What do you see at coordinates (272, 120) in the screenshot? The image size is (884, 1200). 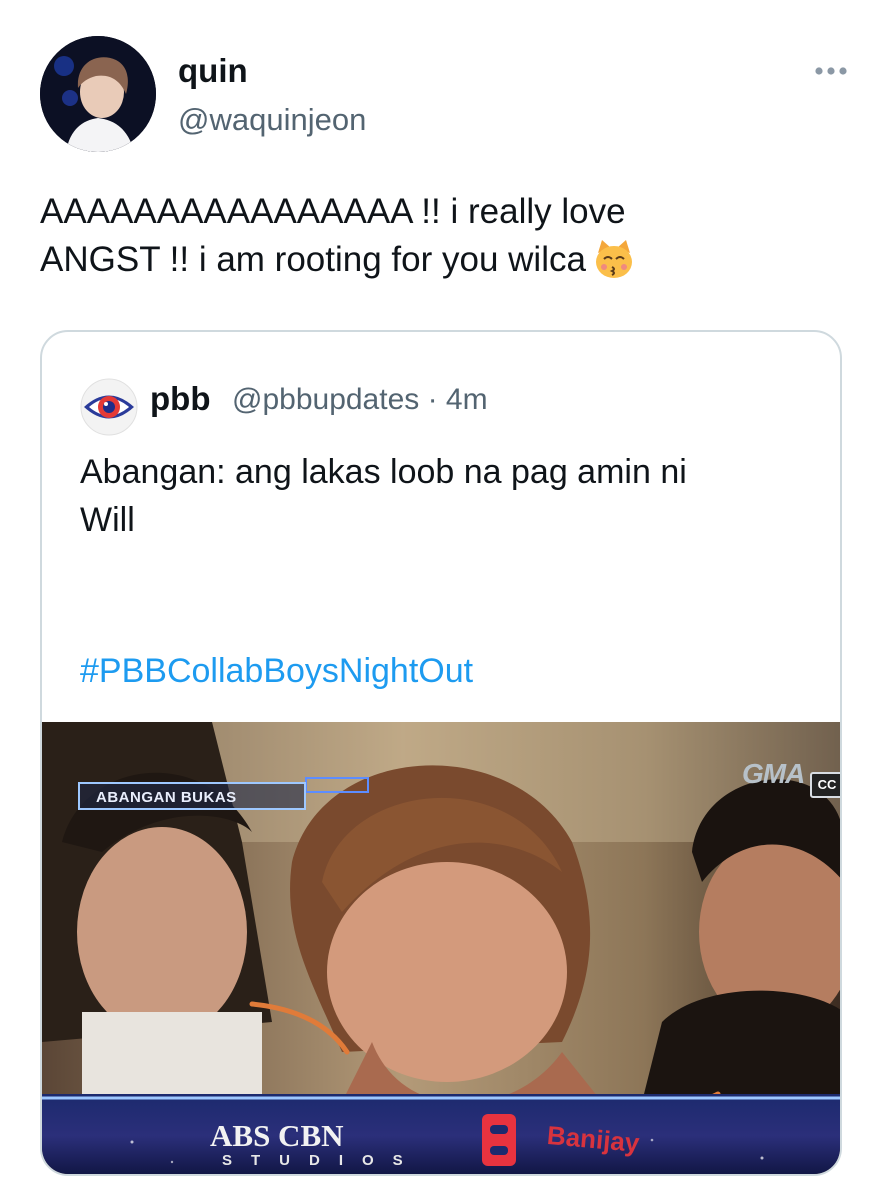 I see `author-handle: @waquinjeon` at bounding box center [272, 120].